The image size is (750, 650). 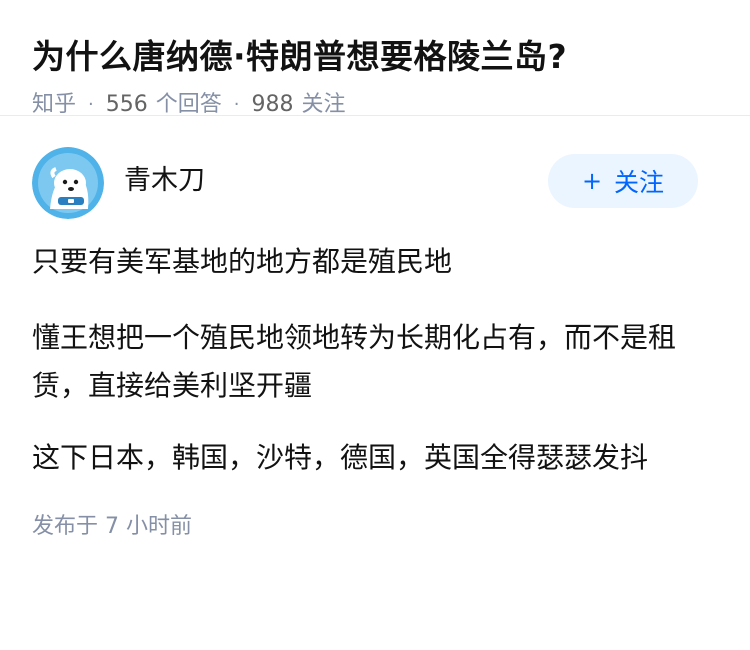 What do you see at coordinates (126, 104) in the screenshot?
I see `answer-count: 556` at bounding box center [126, 104].